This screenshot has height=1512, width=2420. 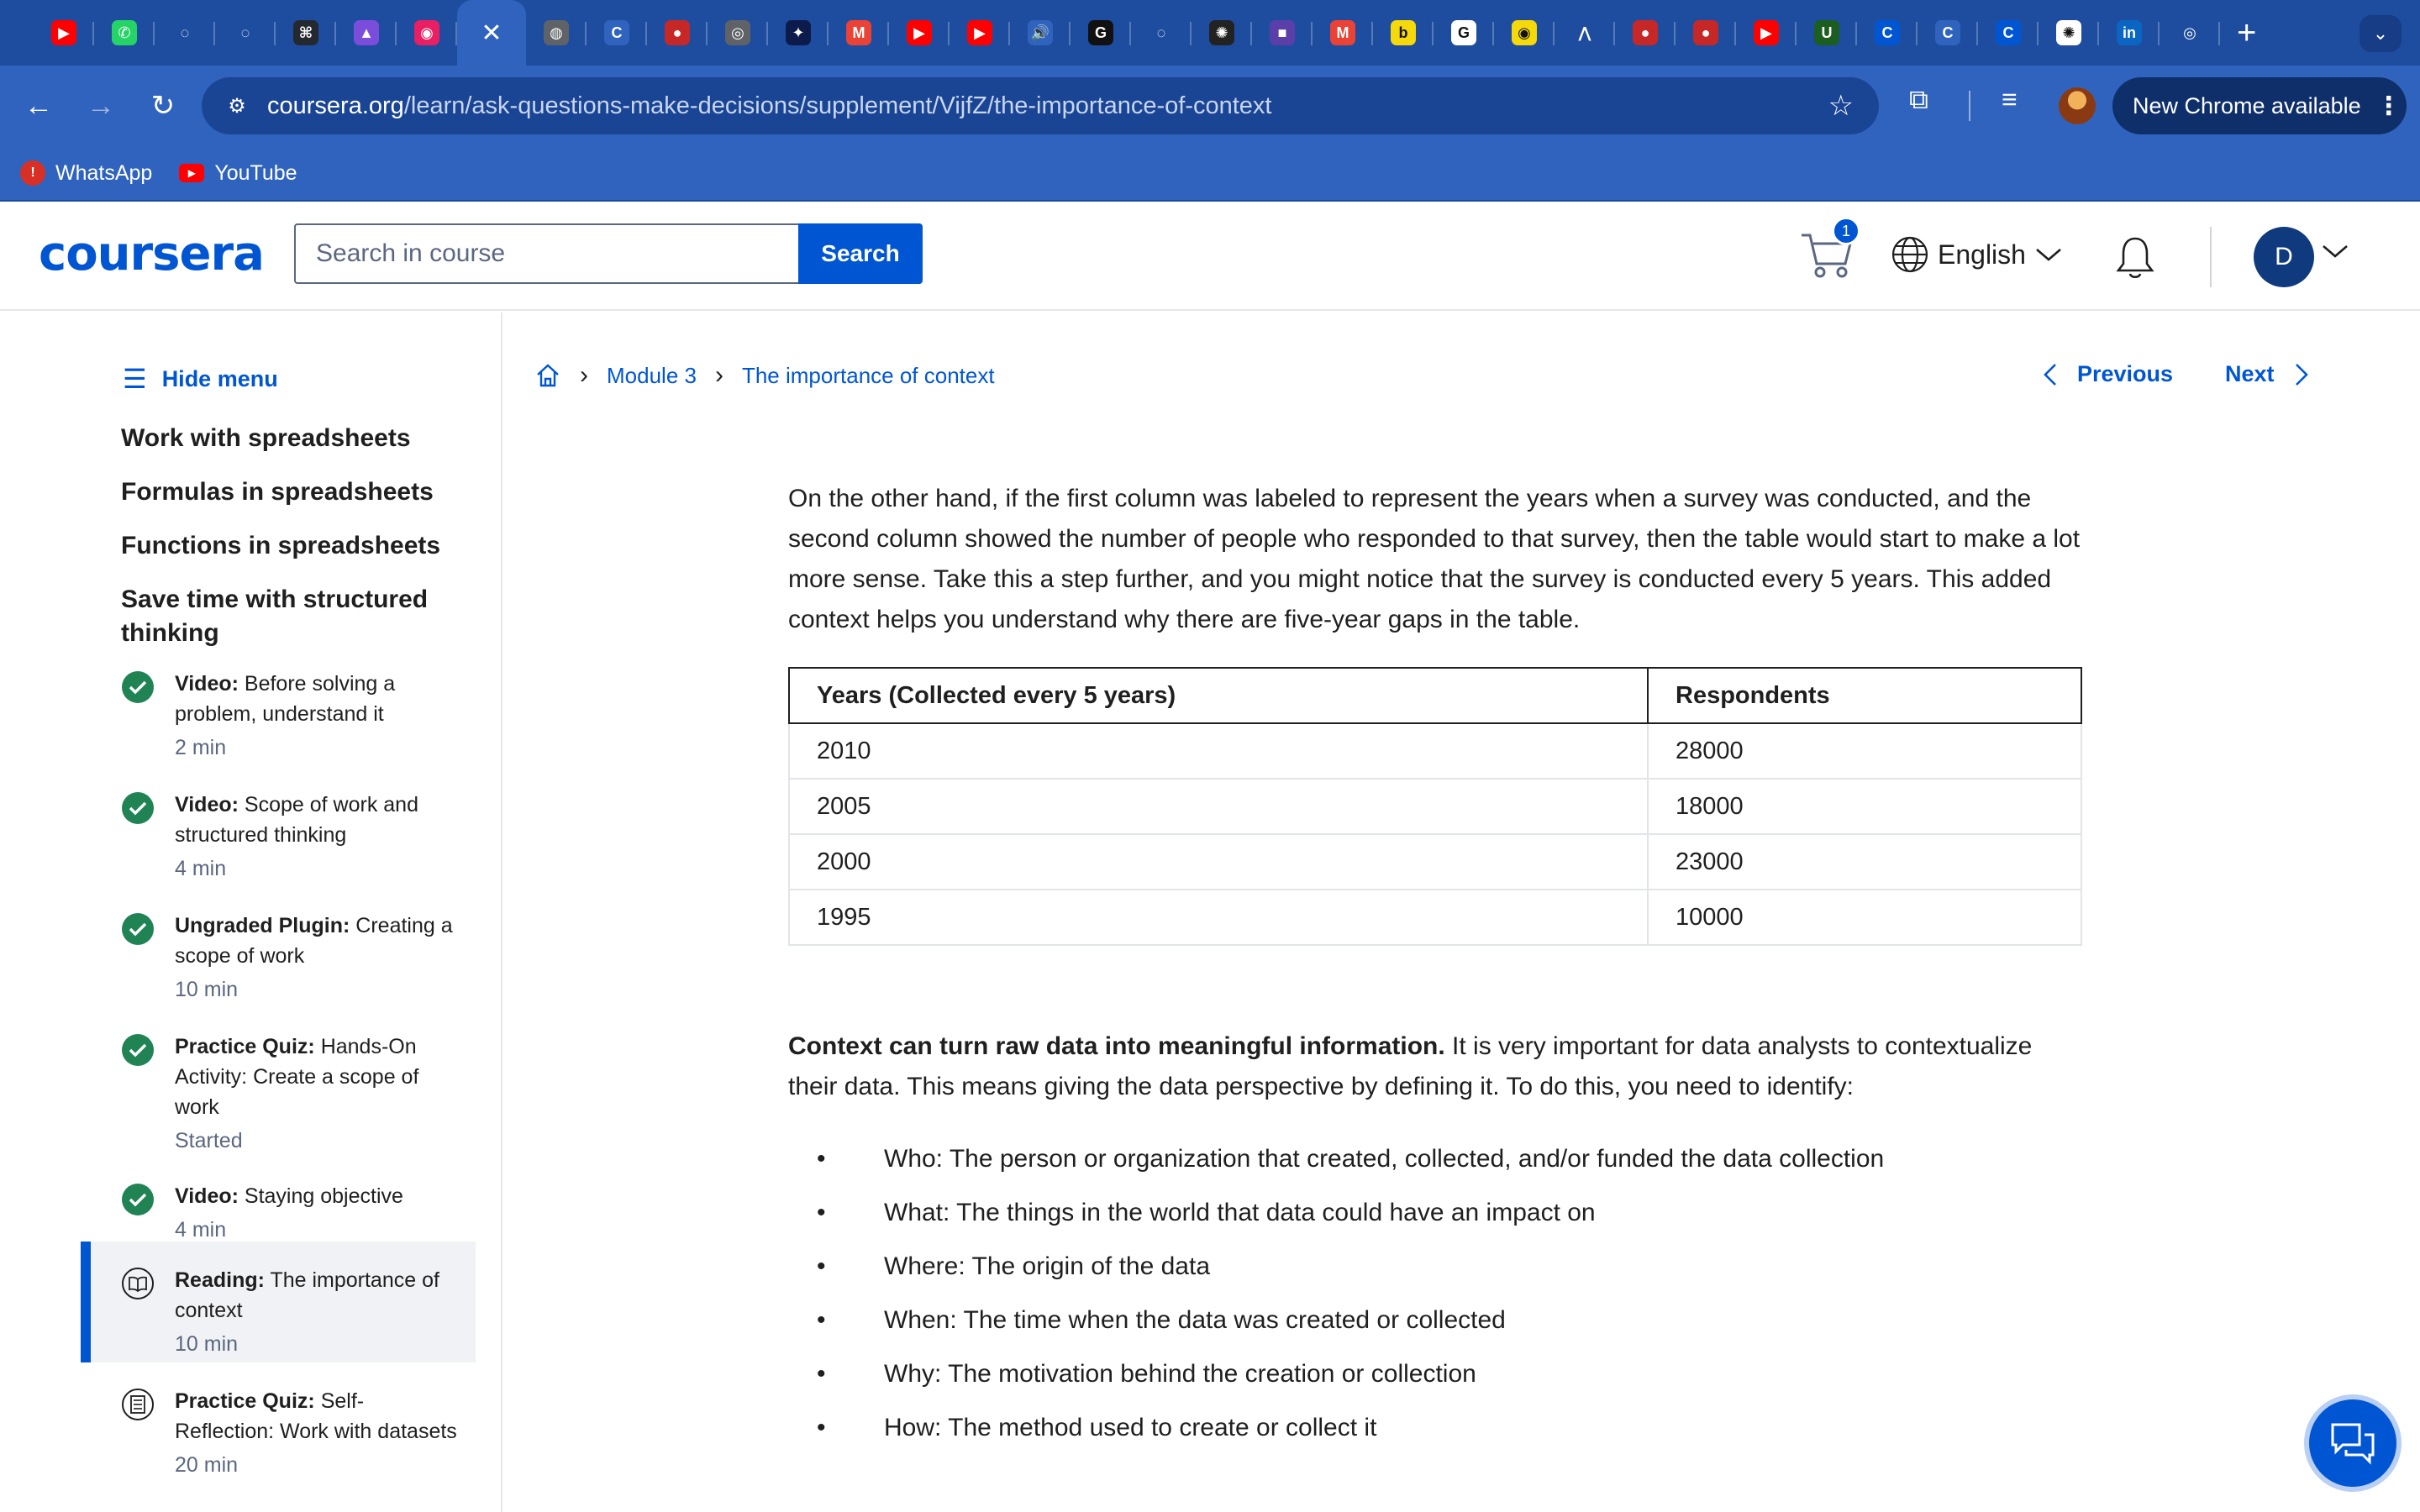 I want to click on browser-tab: U, so click(x=1827, y=33).